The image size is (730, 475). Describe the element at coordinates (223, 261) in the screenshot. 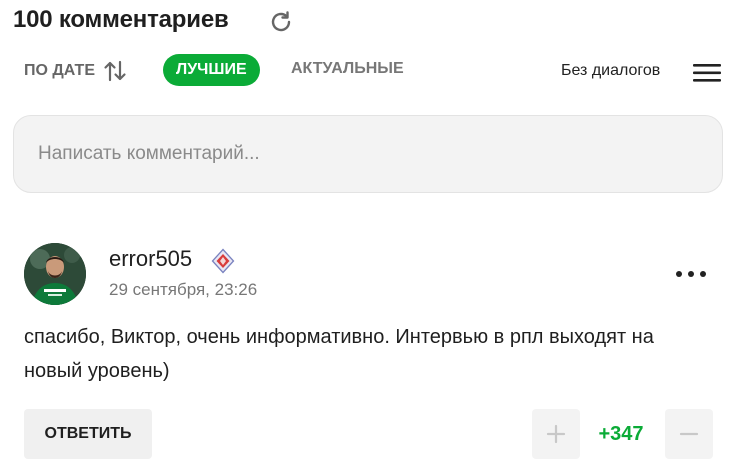

I see `club-badge-icon` at that location.